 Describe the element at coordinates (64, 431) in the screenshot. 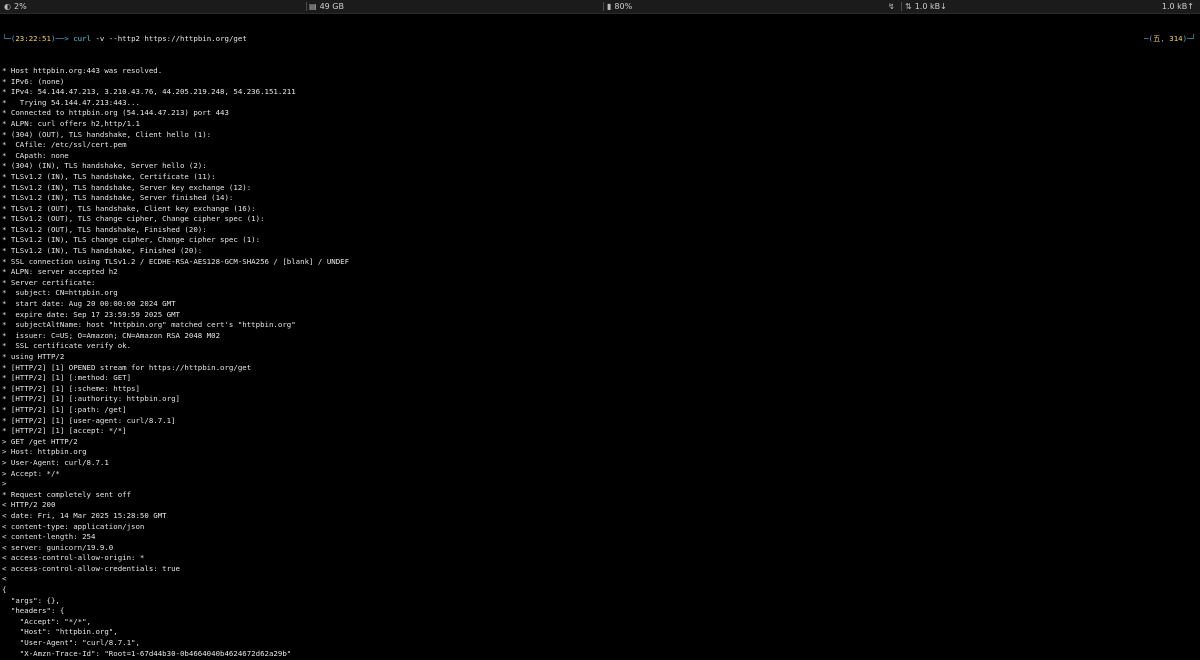

I see `output-line: * [HTTP/2] [1] [accept: */*]` at that location.